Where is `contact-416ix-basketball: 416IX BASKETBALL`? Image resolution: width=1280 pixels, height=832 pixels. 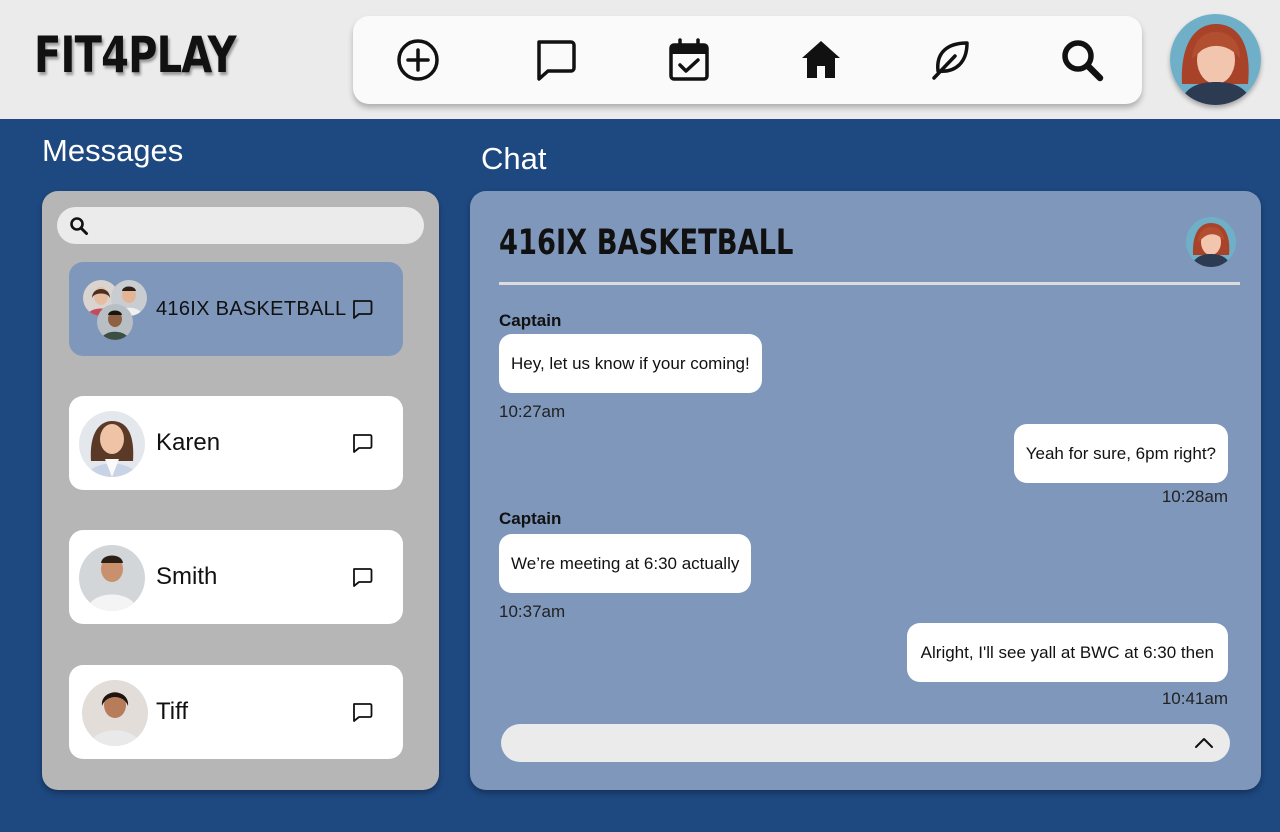 contact-416ix-basketball: 416IX BASKETBALL is located at coordinates (236, 309).